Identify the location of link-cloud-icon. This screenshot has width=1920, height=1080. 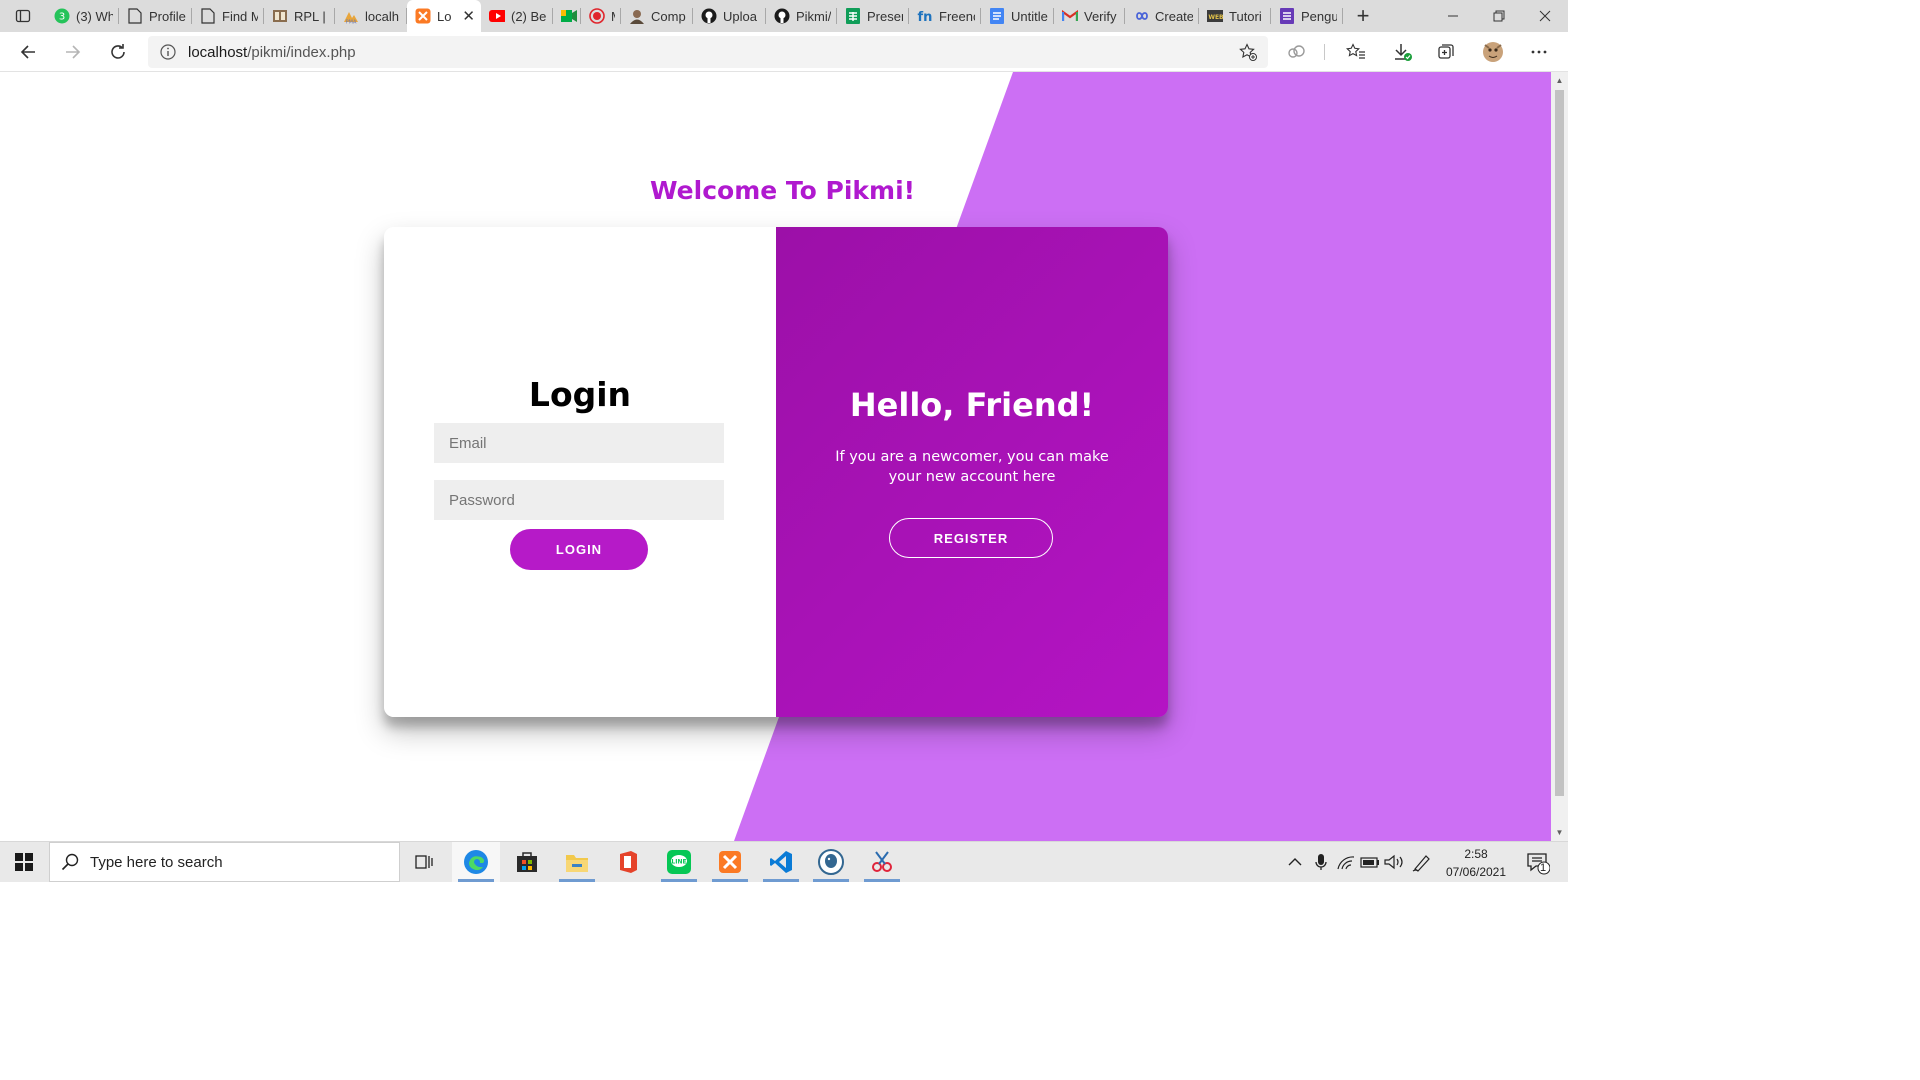
(1296, 51).